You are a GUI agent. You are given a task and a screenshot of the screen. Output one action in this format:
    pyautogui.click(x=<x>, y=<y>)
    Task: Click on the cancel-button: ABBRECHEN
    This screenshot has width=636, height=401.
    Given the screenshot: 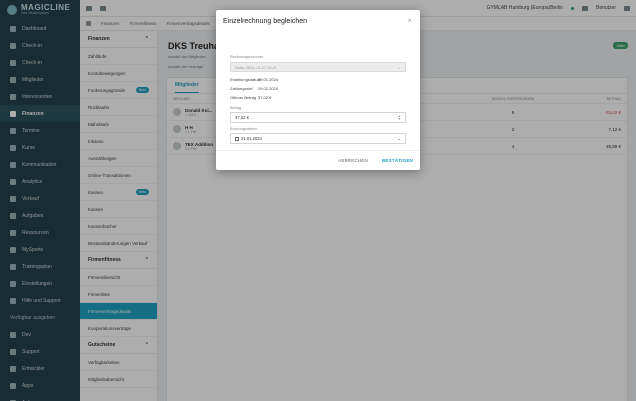 What is the action you would take?
    pyautogui.click(x=353, y=160)
    